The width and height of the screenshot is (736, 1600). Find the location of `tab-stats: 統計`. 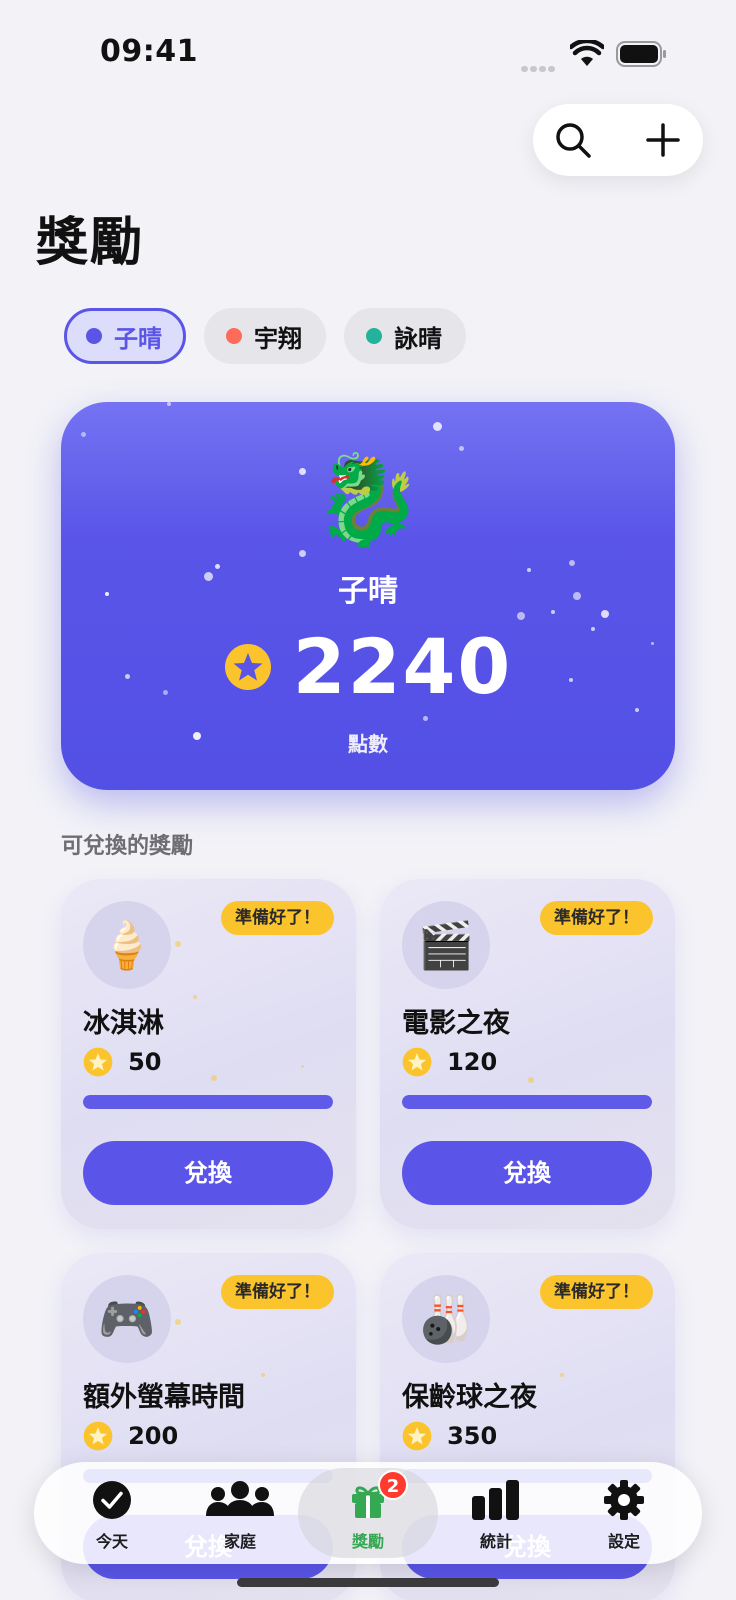

tab-stats: 統計 is located at coordinates (496, 1513).